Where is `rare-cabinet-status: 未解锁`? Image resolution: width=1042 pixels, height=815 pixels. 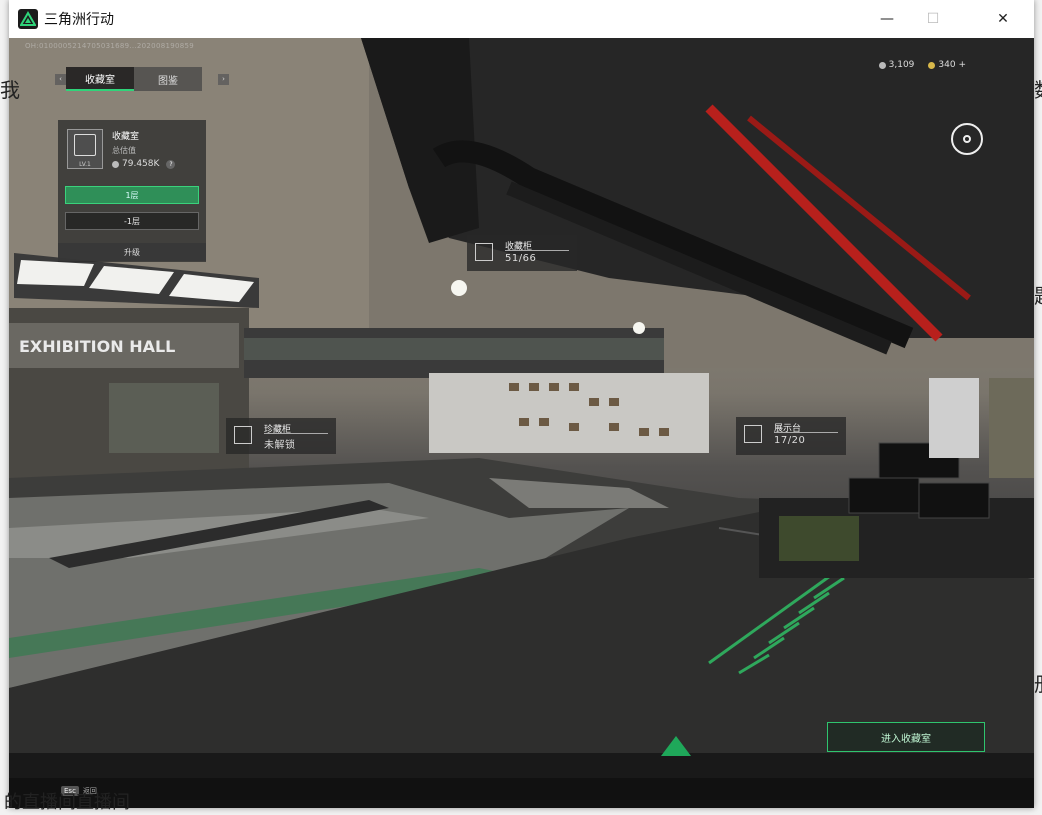 rare-cabinet-status: 未解锁 is located at coordinates (280, 445).